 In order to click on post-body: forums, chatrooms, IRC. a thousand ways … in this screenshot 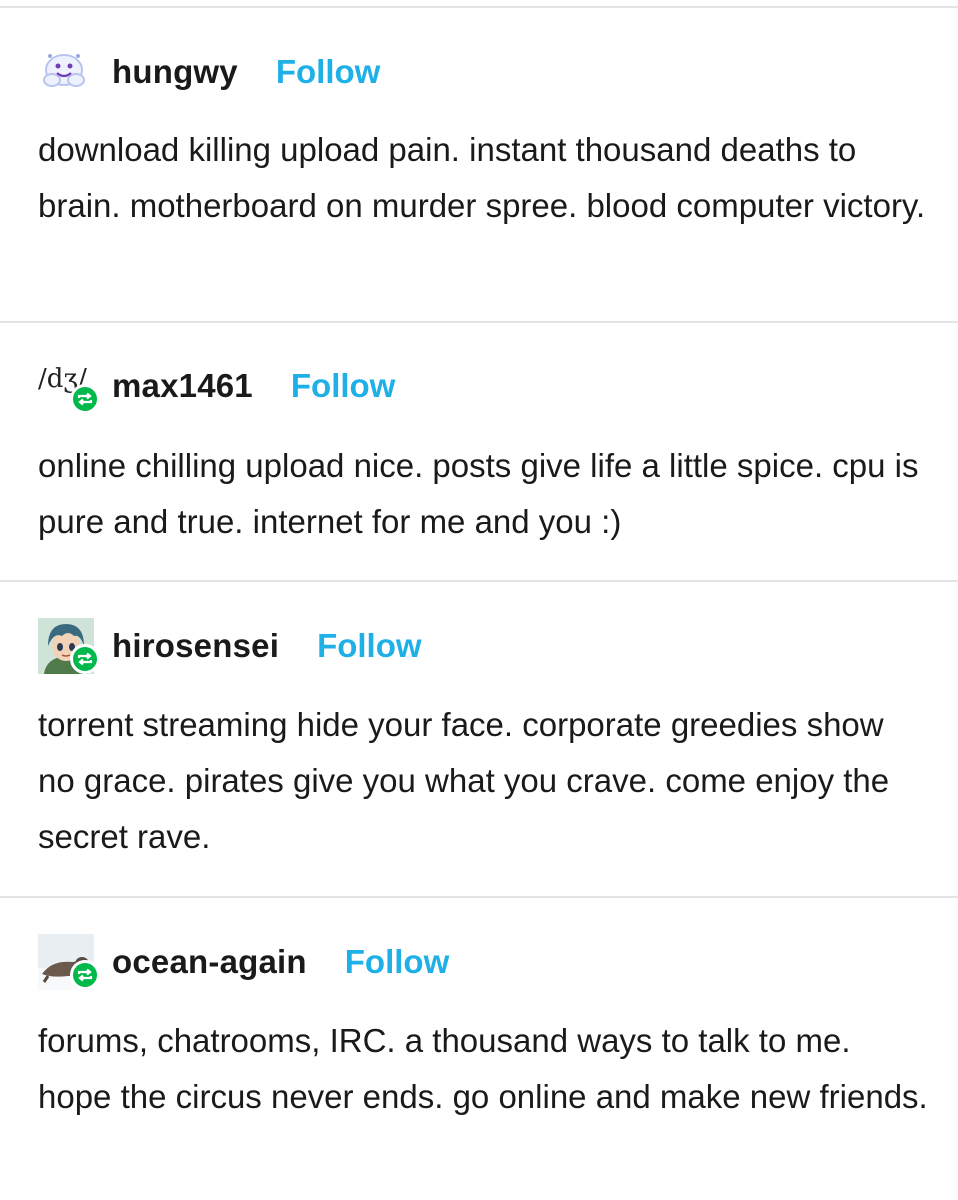, I will do `click(483, 1068)`.